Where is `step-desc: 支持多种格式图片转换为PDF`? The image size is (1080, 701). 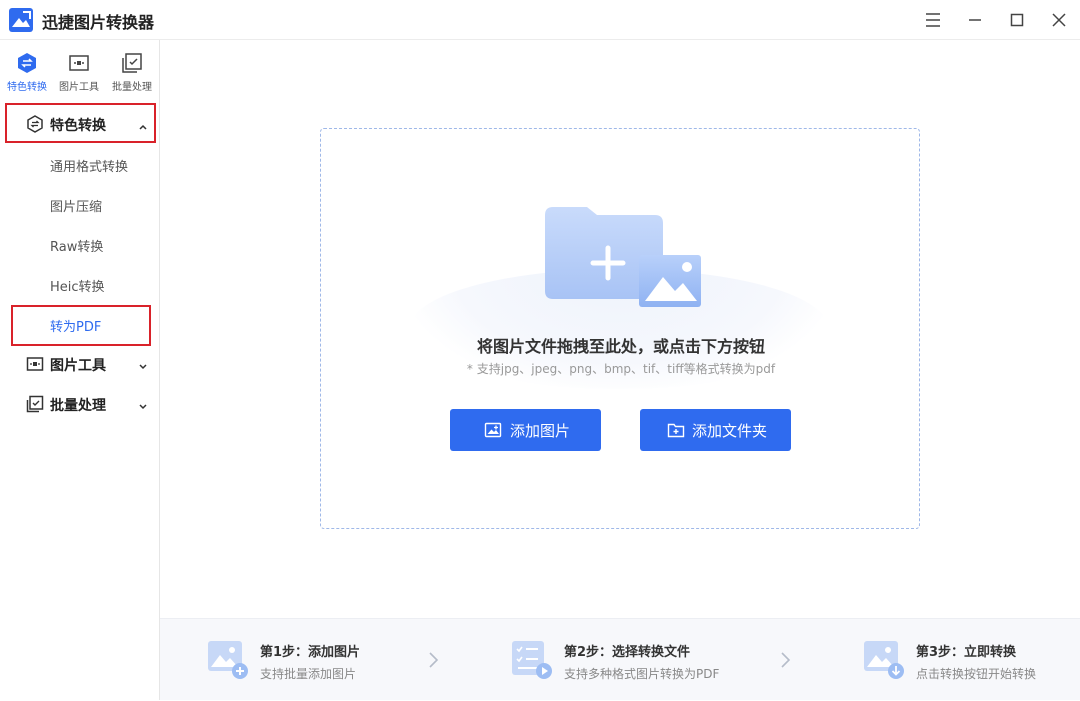
step-desc: 支持多种格式图片转换为PDF is located at coordinates (642, 674).